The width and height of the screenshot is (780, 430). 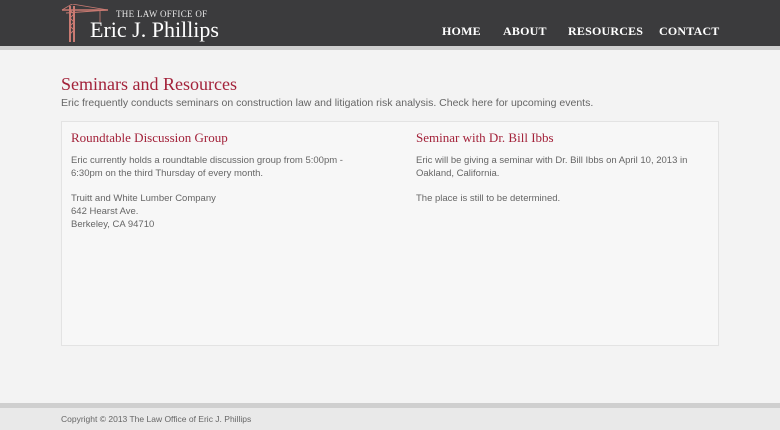 I want to click on nav-resources: RESOURCES, so click(x=605, y=31).